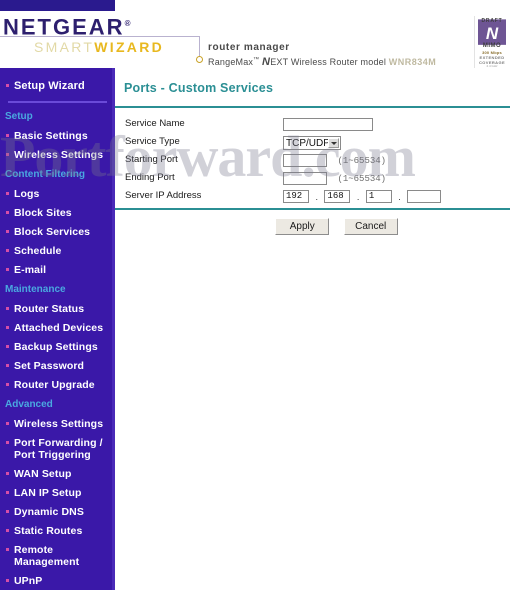 This screenshot has width=510, height=590. What do you see at coordinates (27, 194) in the screenshot?
I see `sidebar-item-label: Logs` at bounding box center [27, 194].